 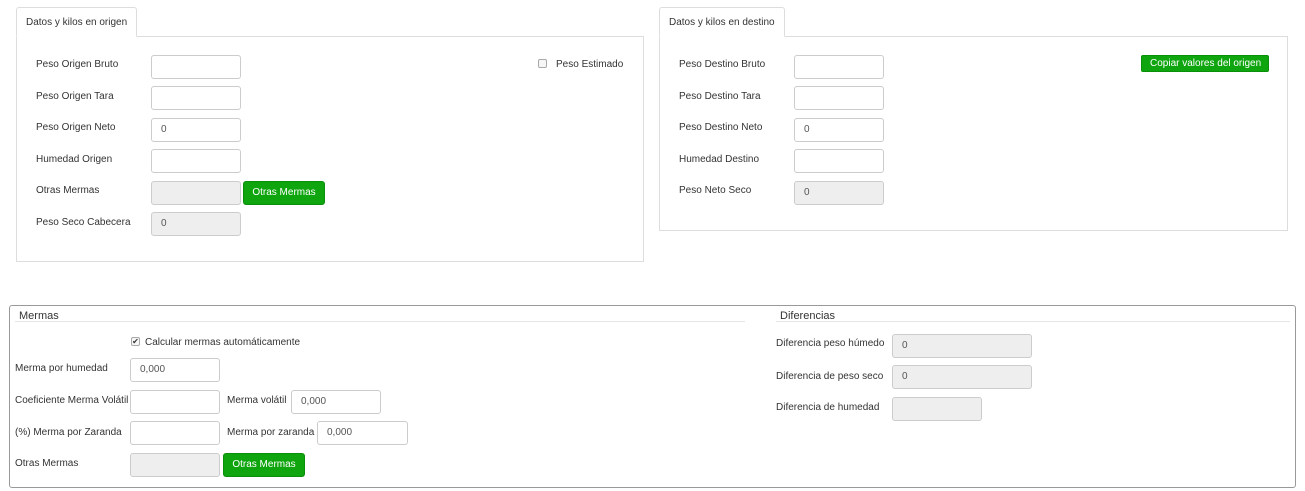 What do you see at coordinates (196, 161) in the screenshot?
I see `humedad-origen-input` at bounding box center [196, 161].